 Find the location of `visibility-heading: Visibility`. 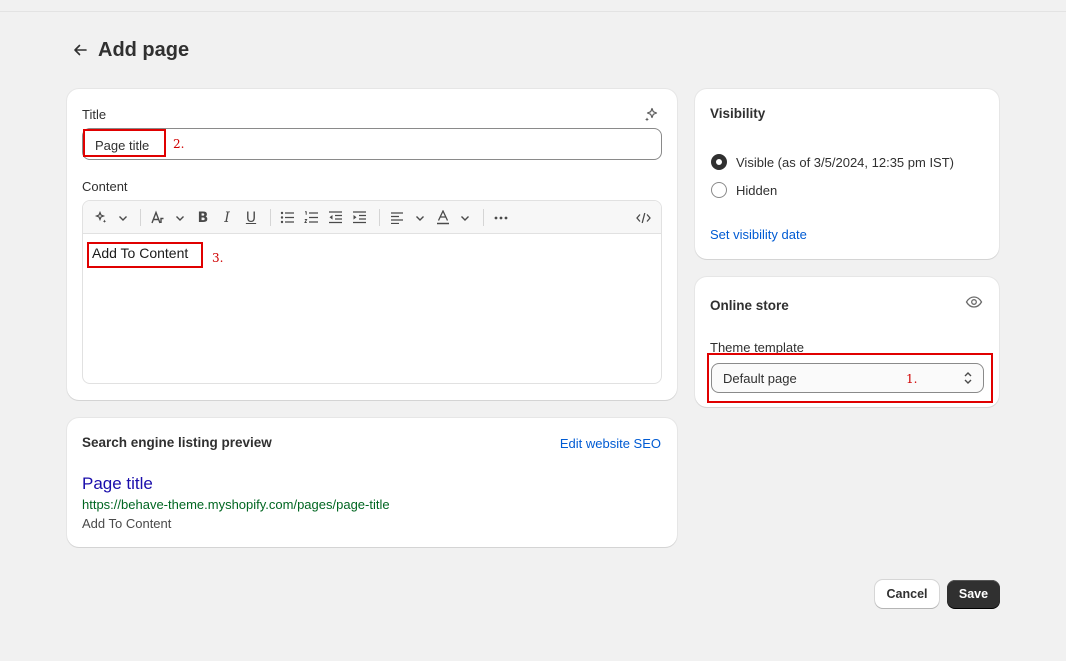

visibility-heading: Visibility is located at coordinates (738, 113).